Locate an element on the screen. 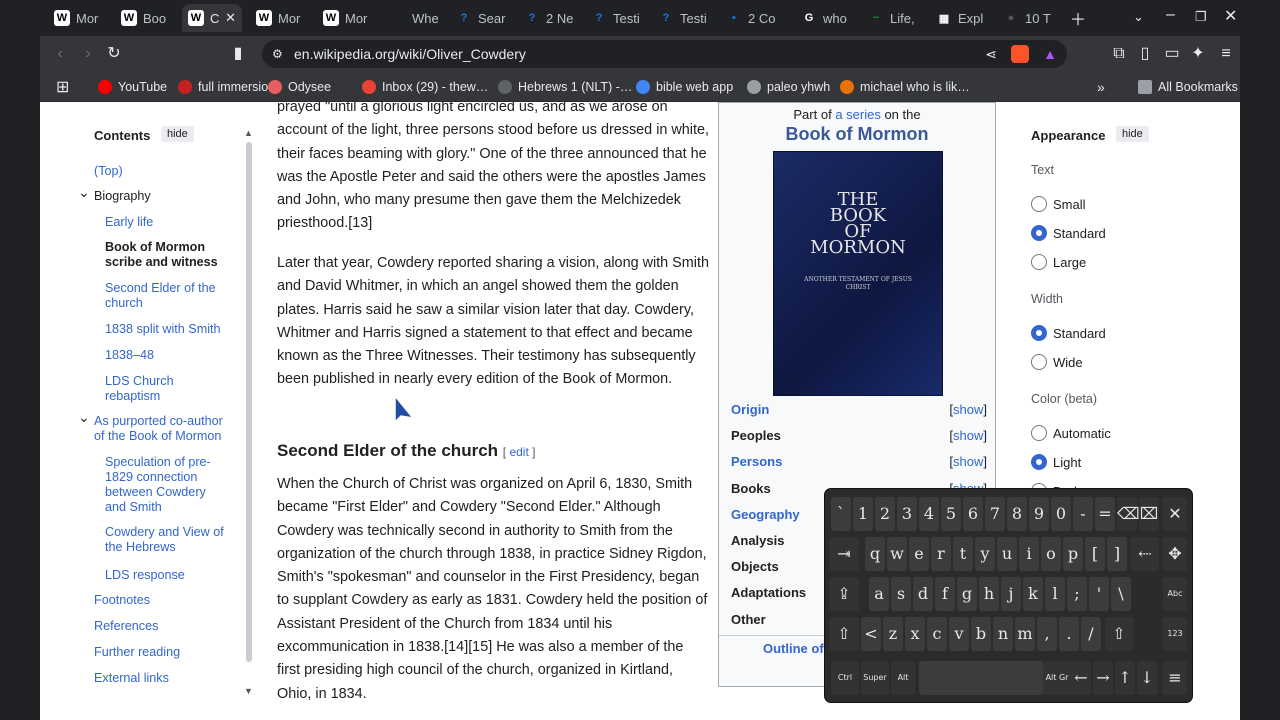 This screenshot has width=1280, height=720. keyboard-key: 4 is located at coordinates (929, 514).